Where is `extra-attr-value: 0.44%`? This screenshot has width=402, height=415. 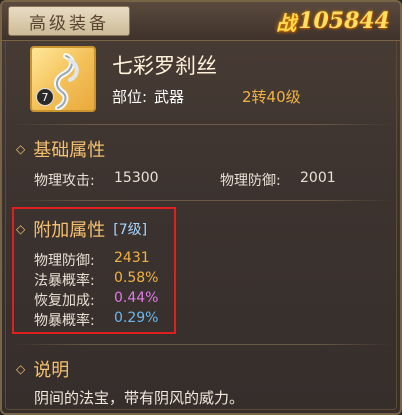 extra-attr-value: 0.44% is located at coordinates (136, 298).